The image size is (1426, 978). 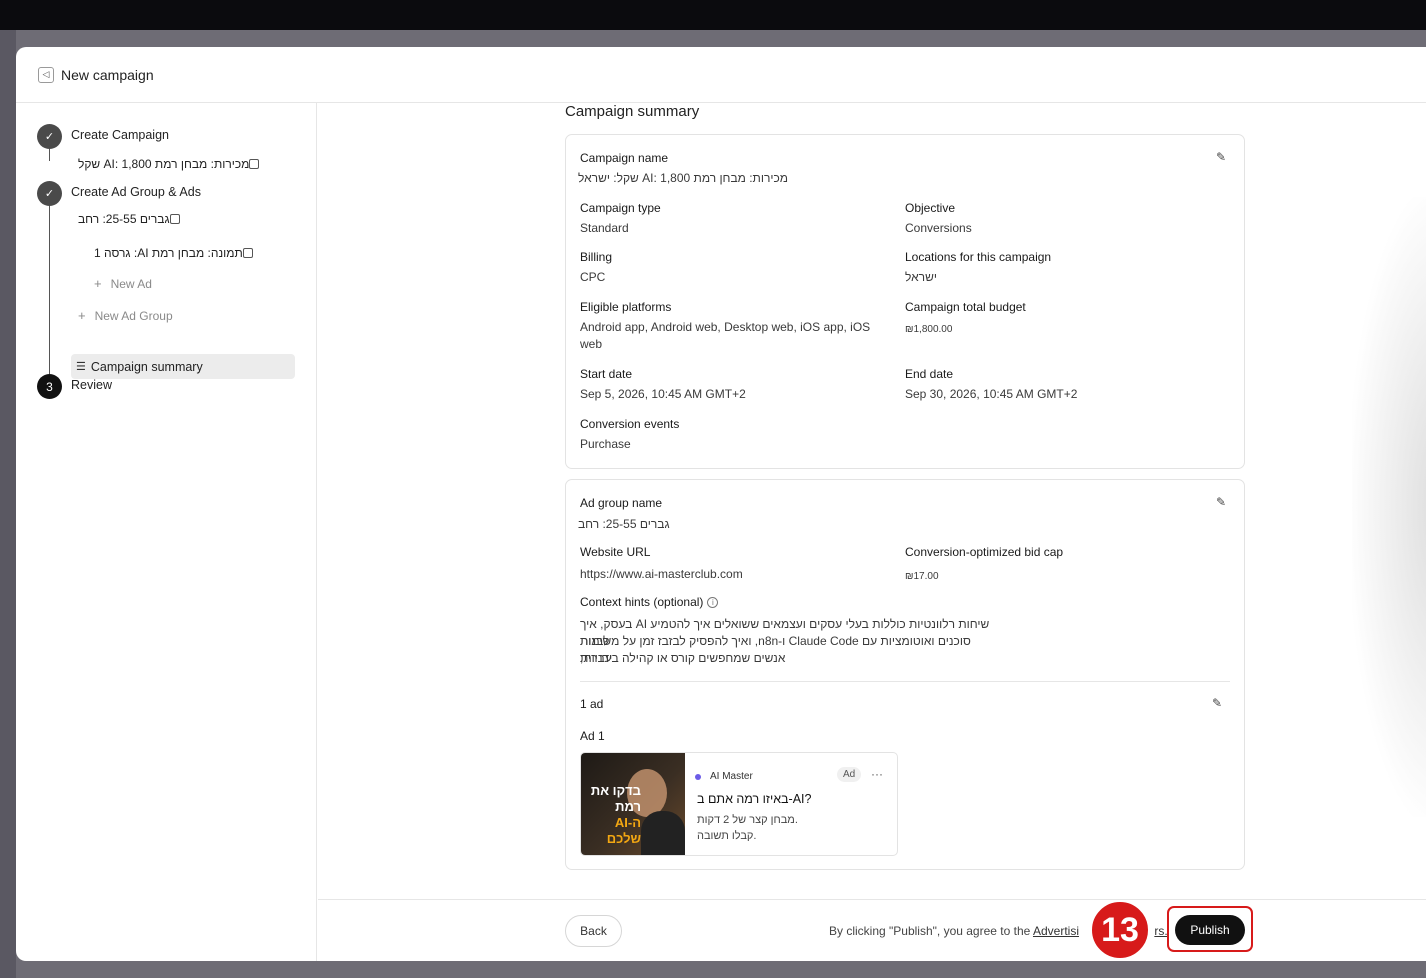 What do you see at coordinates (620, 208) in the screenshot?
I see `campaign-type-label: Campaign type` at bounding box center [620, 208].